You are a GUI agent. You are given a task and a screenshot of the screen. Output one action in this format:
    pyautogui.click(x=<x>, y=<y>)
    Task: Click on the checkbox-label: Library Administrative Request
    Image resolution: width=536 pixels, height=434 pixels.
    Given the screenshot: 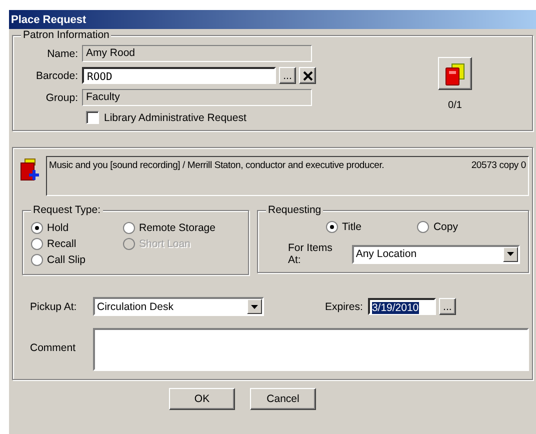 What is the action you would take?
    pyautogui.click(x=175, y=118)
    